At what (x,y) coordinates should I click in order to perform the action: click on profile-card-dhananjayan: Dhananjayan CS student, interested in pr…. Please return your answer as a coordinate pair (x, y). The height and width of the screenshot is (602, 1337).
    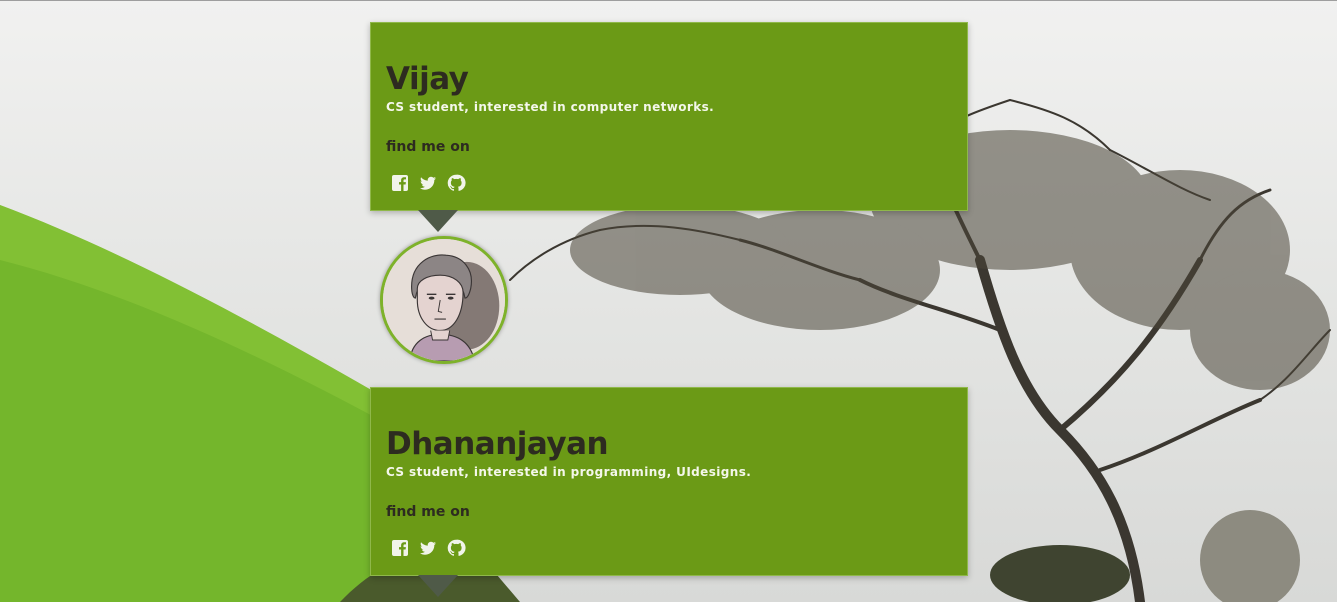
    Looking at the image, I should click on (669, 481).